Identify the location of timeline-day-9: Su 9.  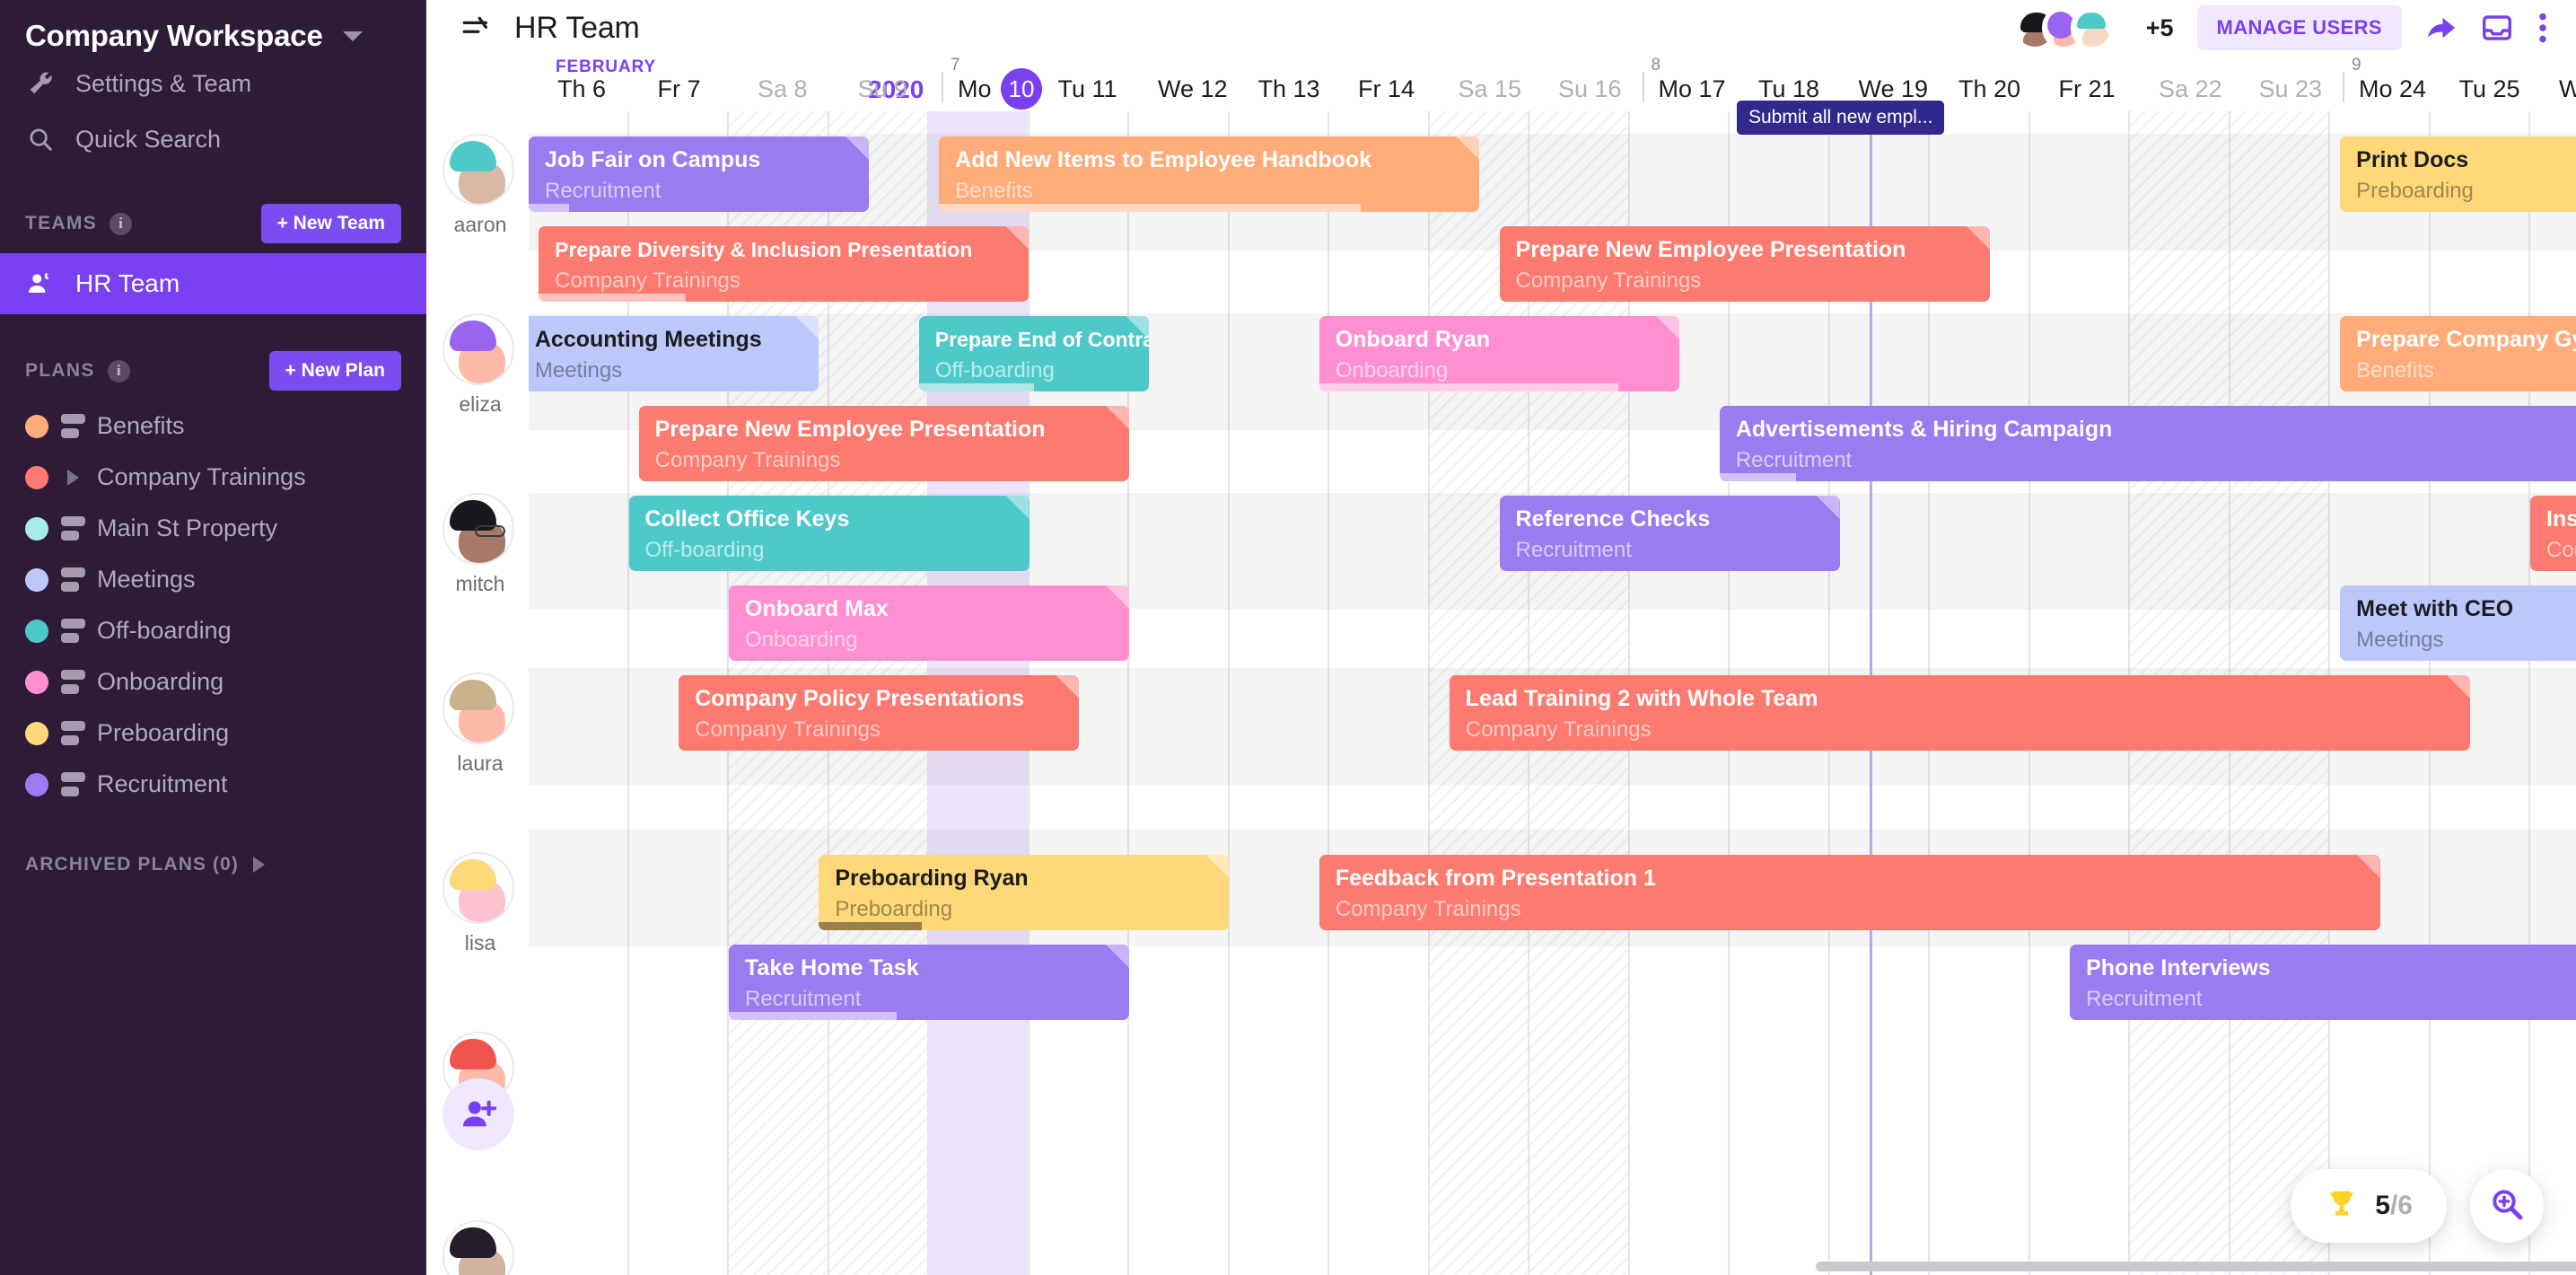
(883, 89).